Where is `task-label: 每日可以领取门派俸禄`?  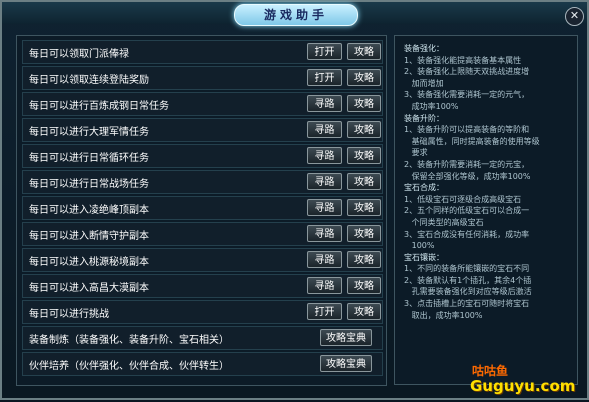
task-label: 每日可以领取门派俸禄 is located at coordinates (79, 54).